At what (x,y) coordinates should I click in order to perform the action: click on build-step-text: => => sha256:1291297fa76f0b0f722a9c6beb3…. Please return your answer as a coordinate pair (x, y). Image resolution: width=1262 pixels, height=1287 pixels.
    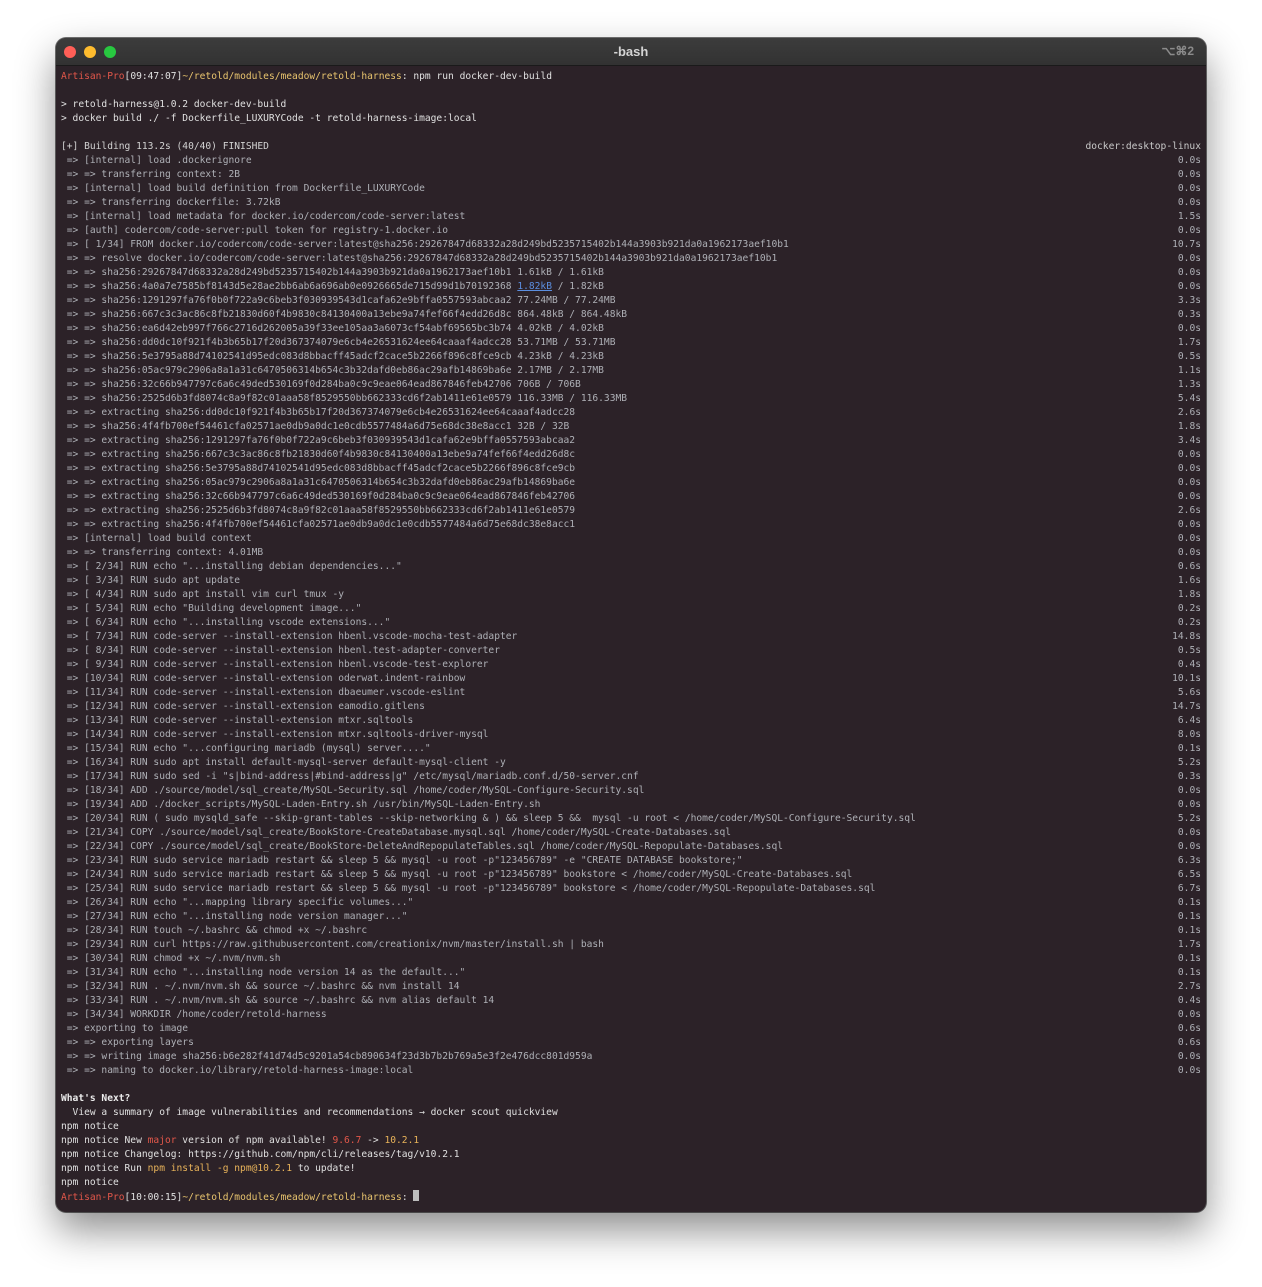
    Looking at the image, I should click on (338, 300).